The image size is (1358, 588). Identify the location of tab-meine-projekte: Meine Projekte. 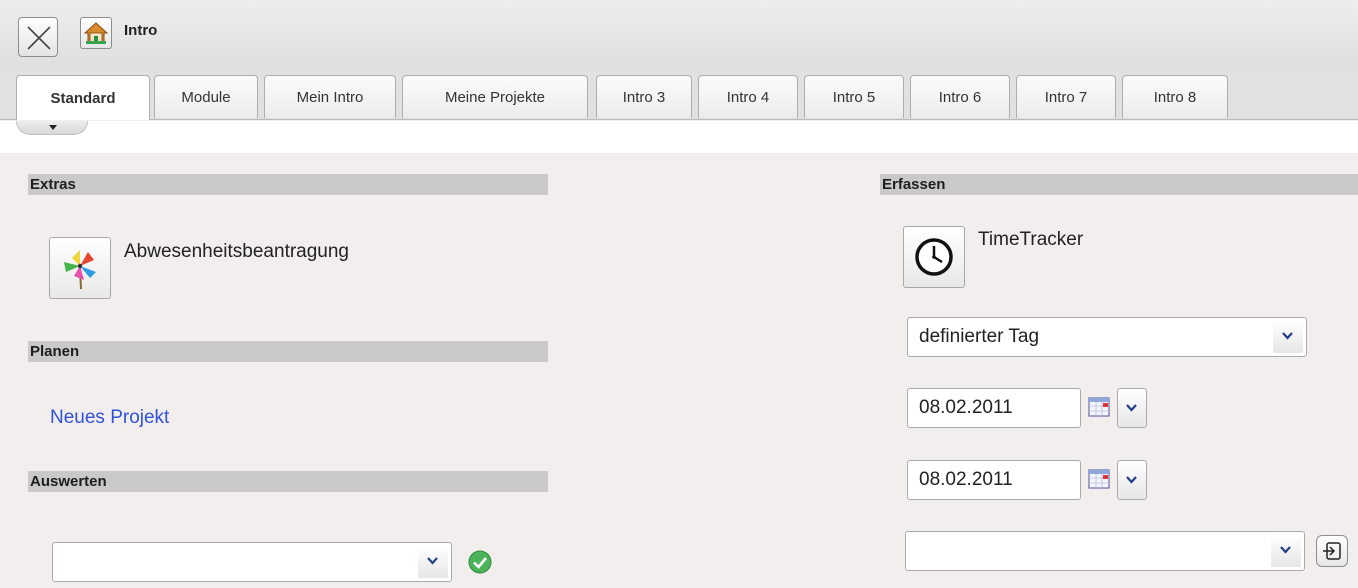
(495, 96).